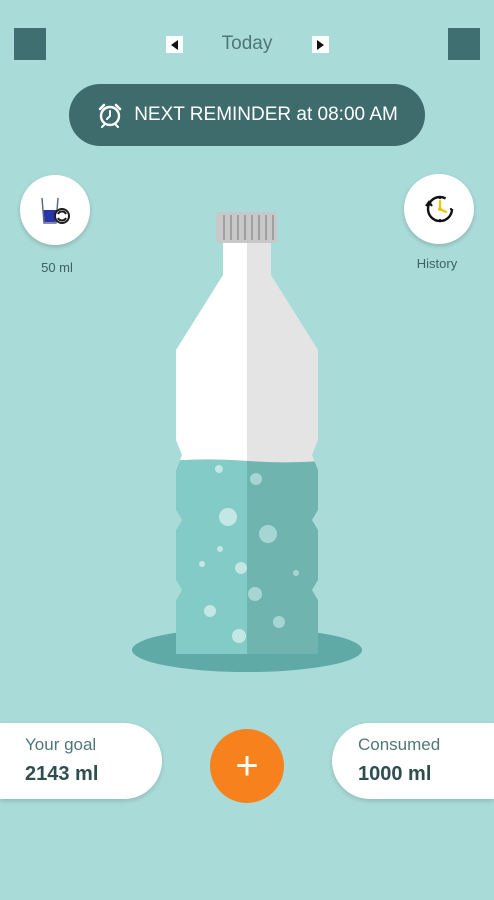 The image size is (494, 900). I want to click on goal-title: Your goal, so click(61, 744).